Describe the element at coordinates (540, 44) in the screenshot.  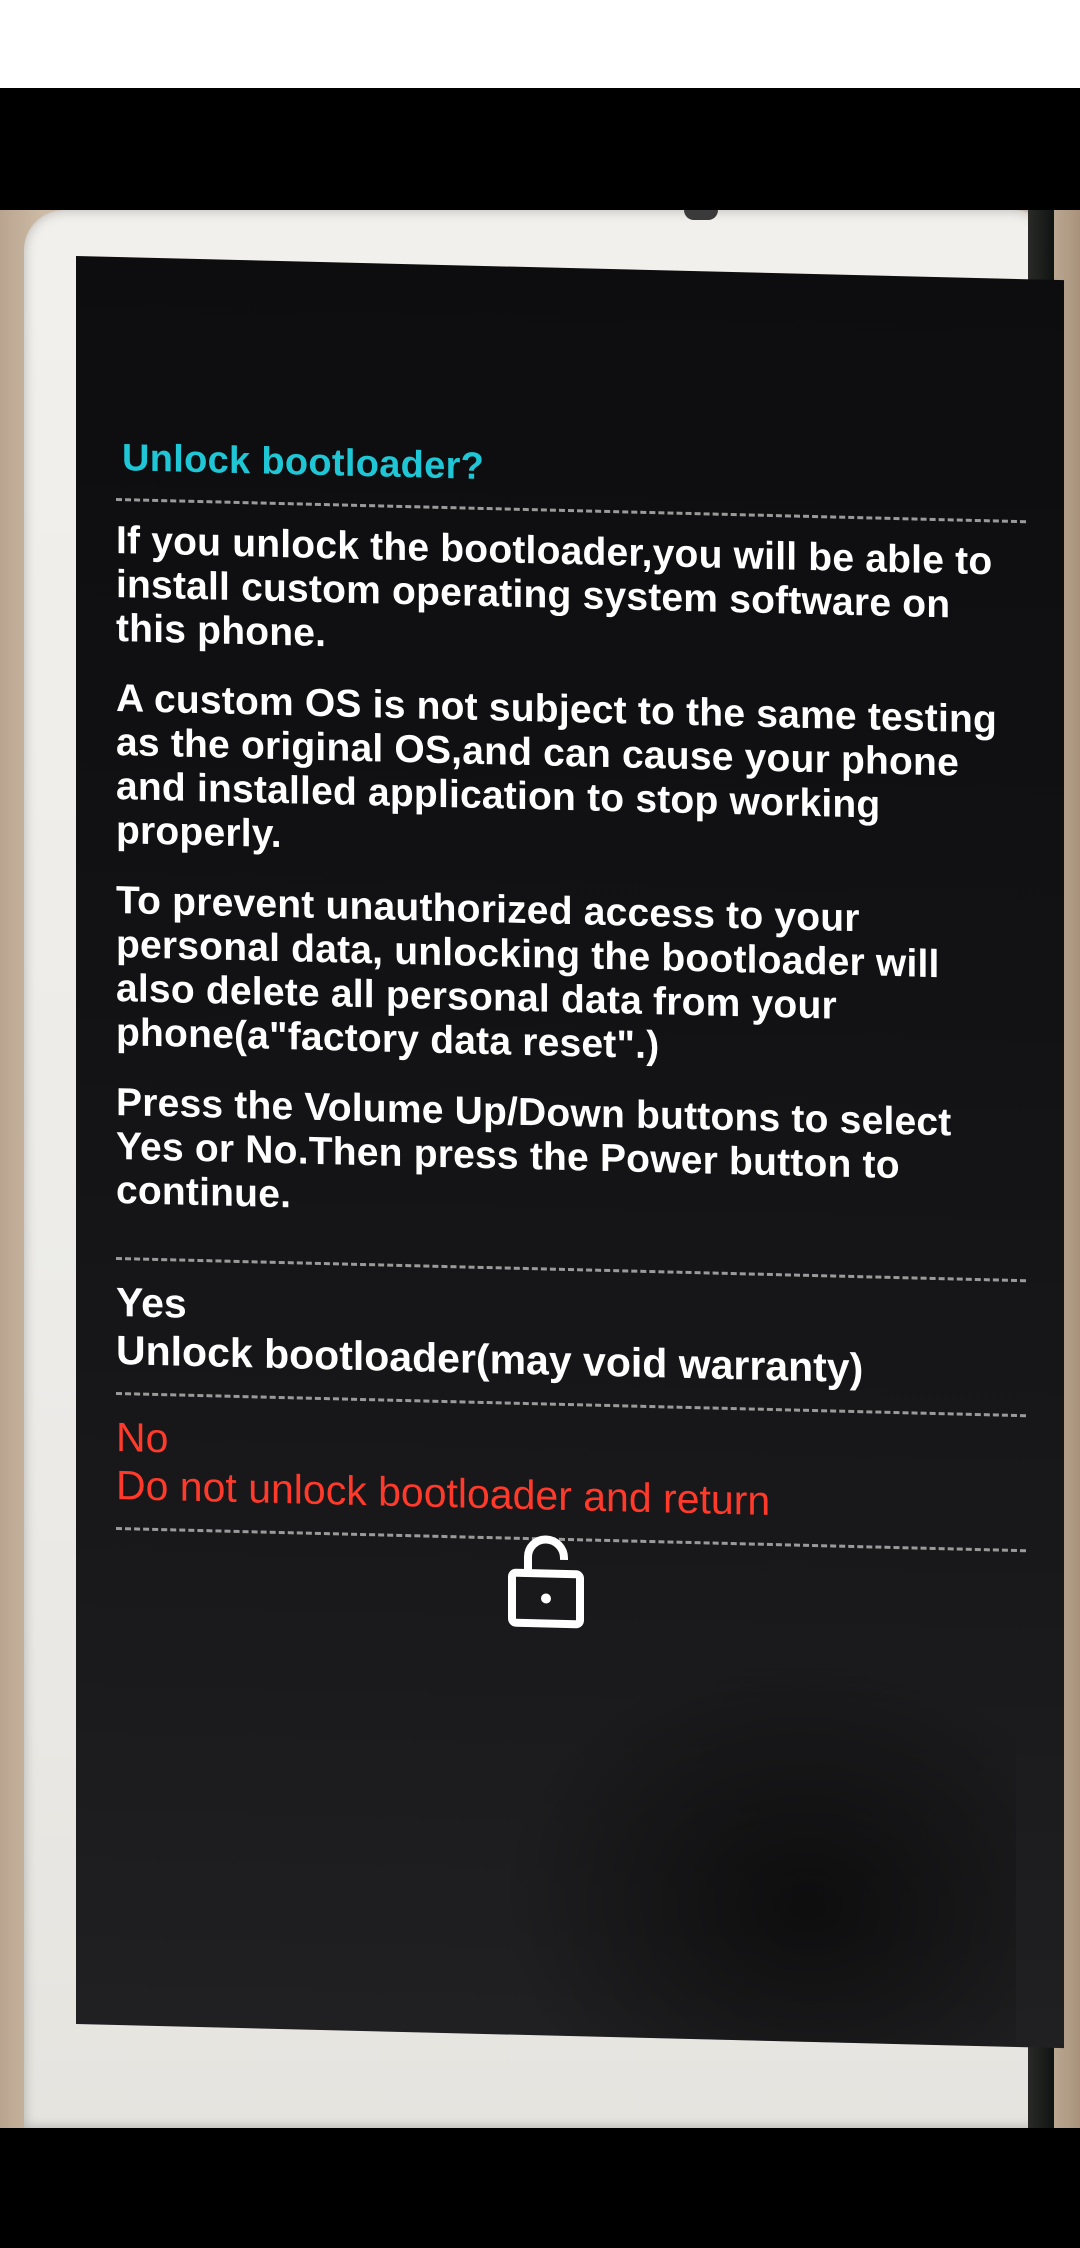
I see `top-white-bar` at that location.